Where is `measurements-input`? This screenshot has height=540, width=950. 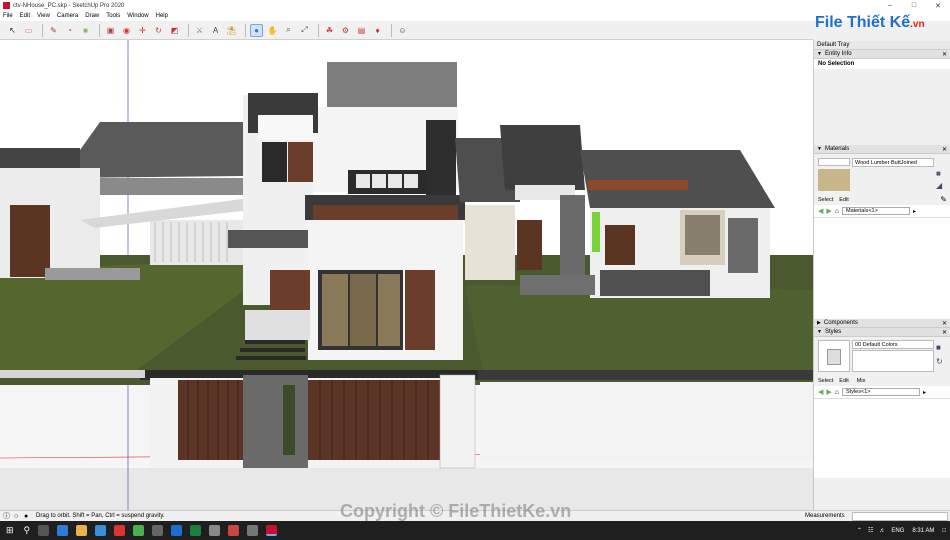
measurements-input is located at coordinates (900, 516).